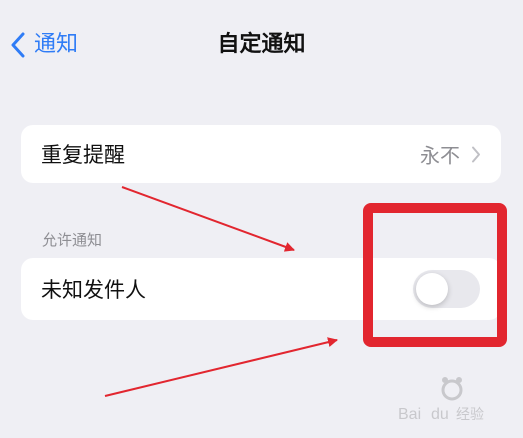 The height and width of the screenshot is (438, 523). What do you see at coordinates (440, 414) in the screenshot?
I see `svg-text: du` at bounding box center [440, 414].